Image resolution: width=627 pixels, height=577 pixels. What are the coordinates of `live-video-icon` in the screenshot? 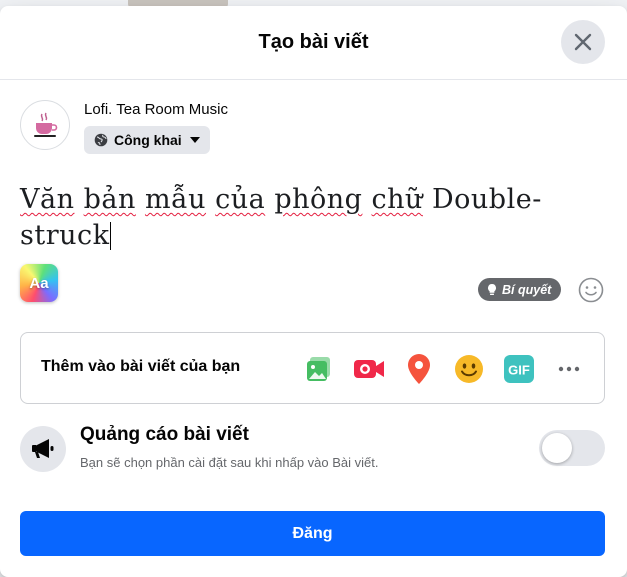 It's located at (369, 369).